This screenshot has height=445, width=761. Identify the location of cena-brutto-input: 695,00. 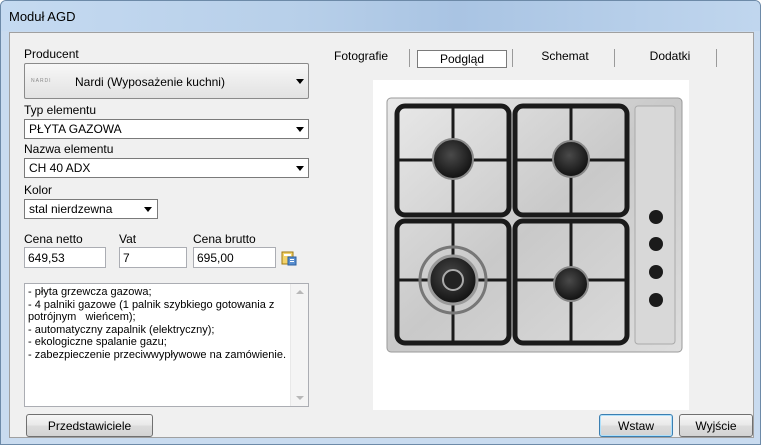
(234, 257).